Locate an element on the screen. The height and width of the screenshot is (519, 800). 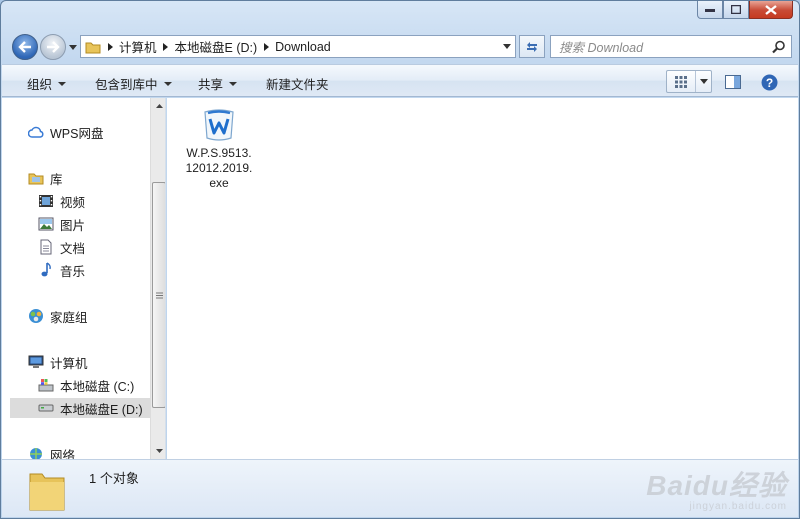
view-options-dropdown is located at coordinates (703, 81).